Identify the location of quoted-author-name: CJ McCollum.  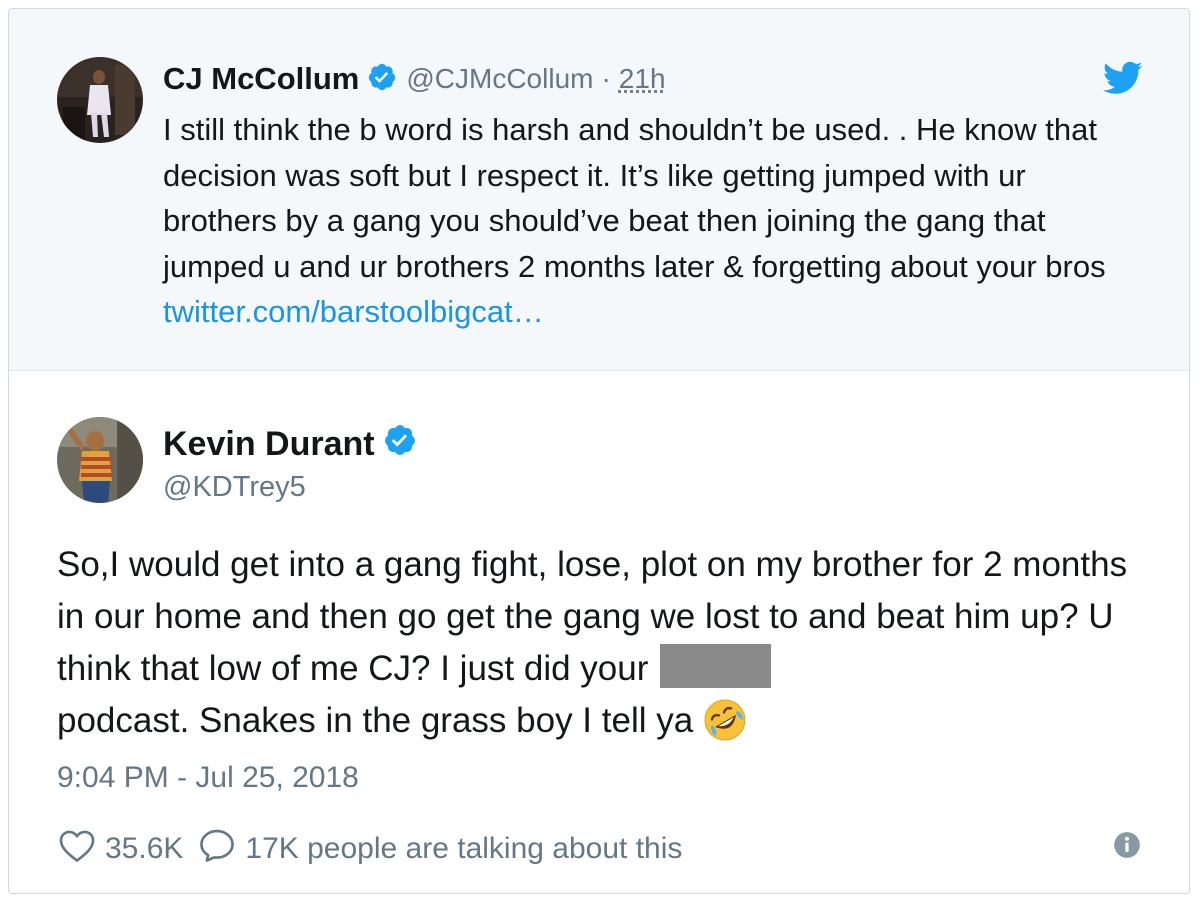
(261, 79).